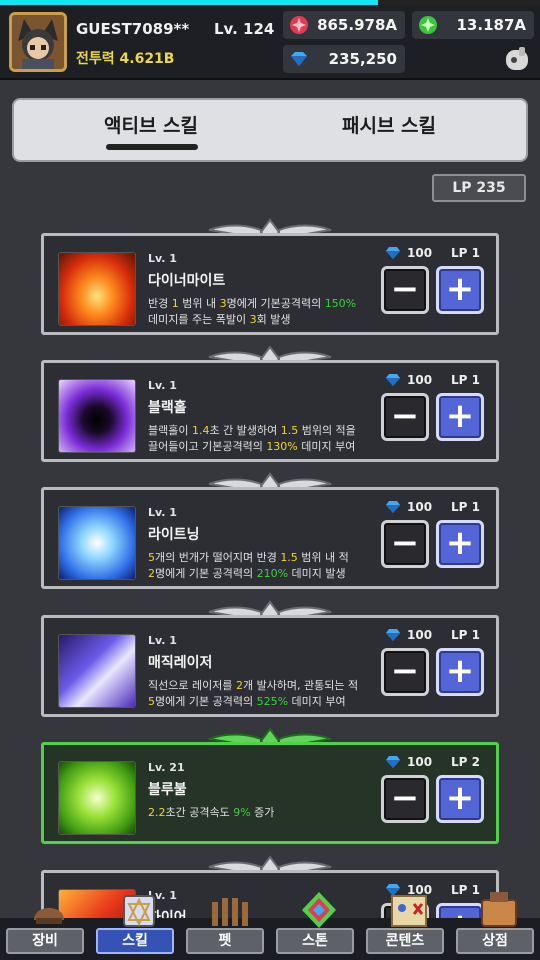 The image size is (540, 960). Describe the element at coordinates (166, 767) in the screenshot. I see `skill-level: Lv. 21` at that location.